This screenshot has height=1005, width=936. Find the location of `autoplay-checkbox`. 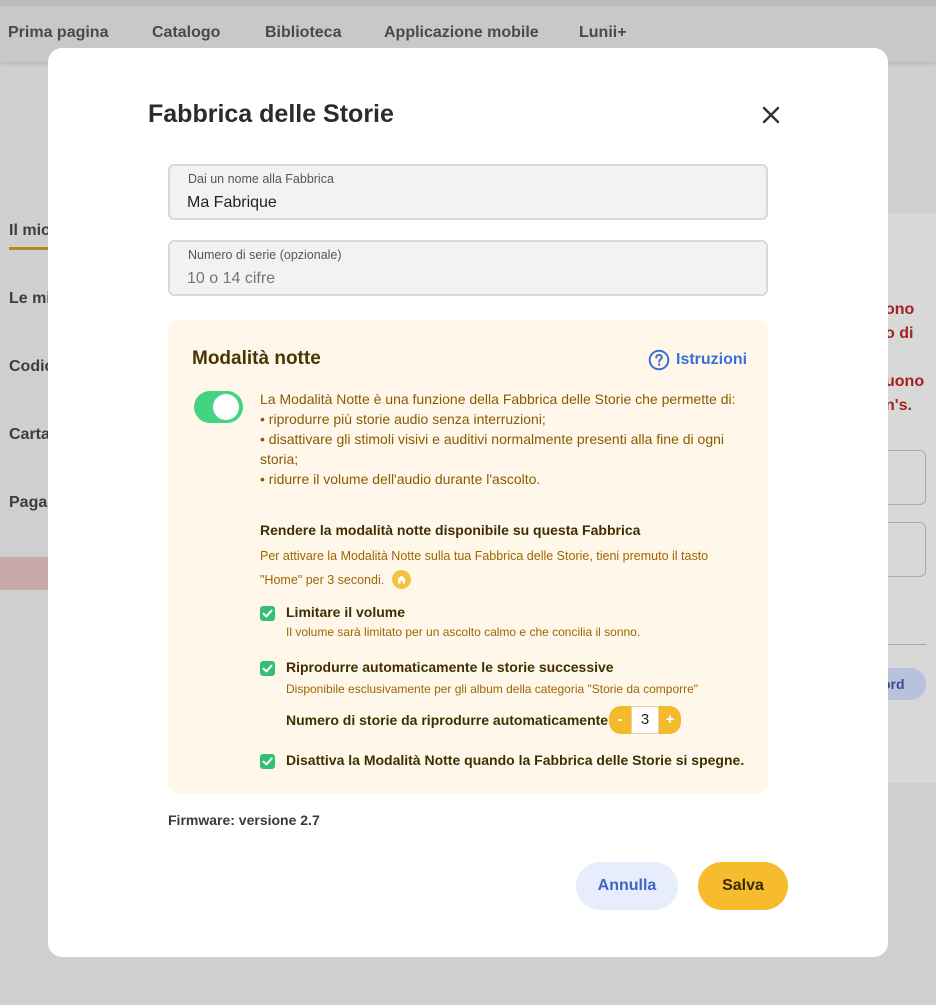

autoplay-checkbox is located at coordinates (267, 668).